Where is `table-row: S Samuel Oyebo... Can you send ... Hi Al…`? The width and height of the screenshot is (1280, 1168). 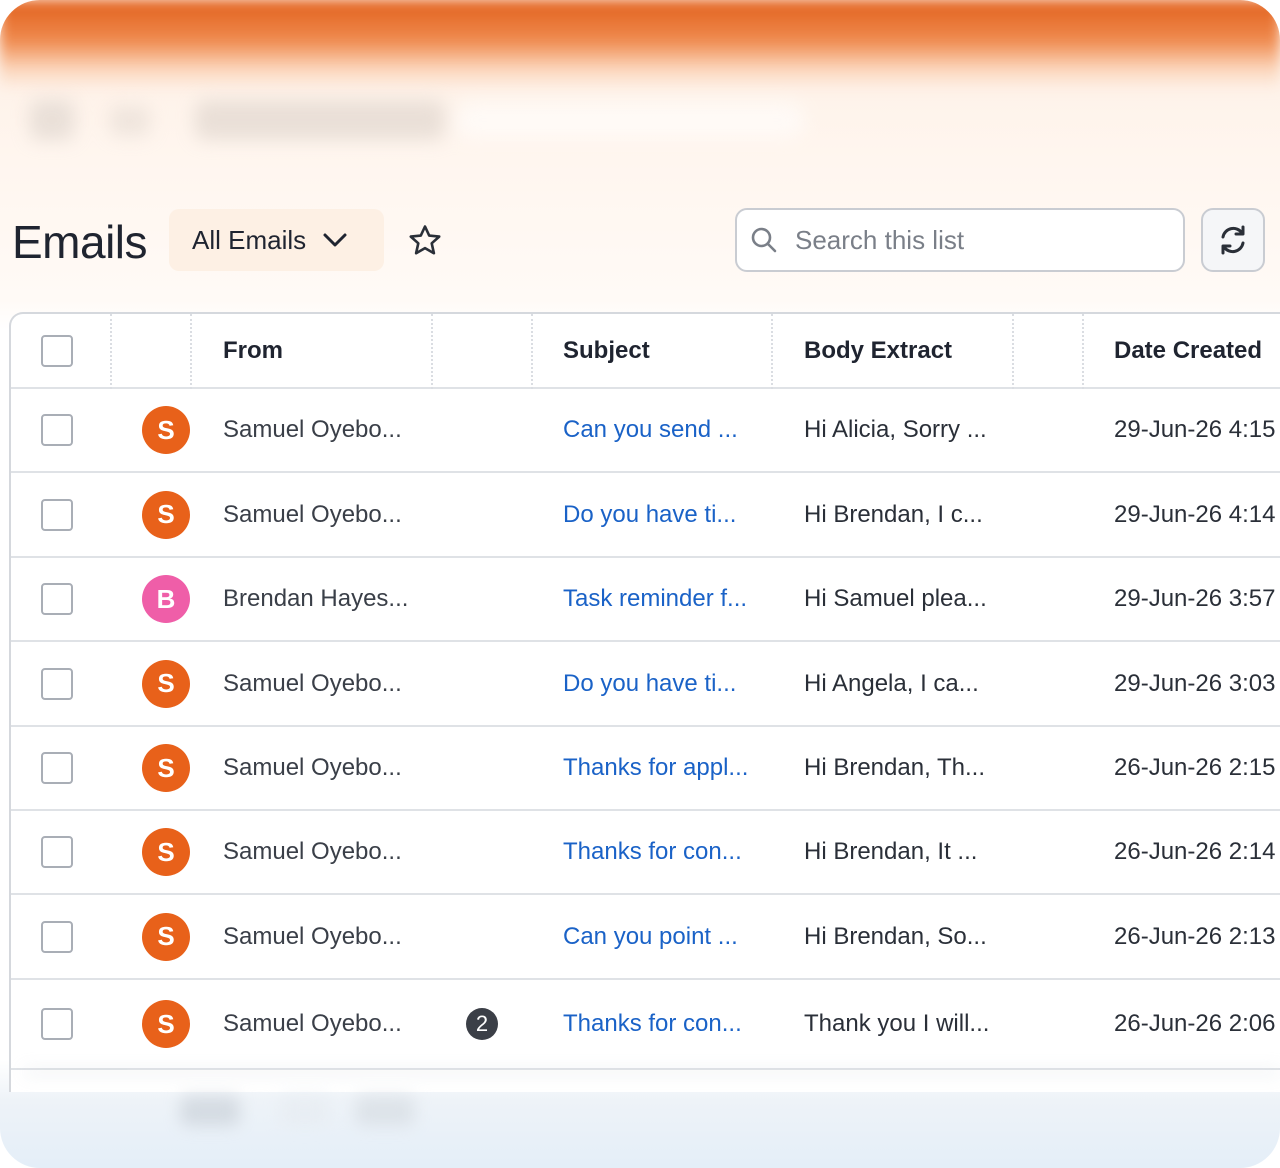 table-row: S Samuel Oyebo... Can you send ... Hi Al… is located at coordinates (645, 431).